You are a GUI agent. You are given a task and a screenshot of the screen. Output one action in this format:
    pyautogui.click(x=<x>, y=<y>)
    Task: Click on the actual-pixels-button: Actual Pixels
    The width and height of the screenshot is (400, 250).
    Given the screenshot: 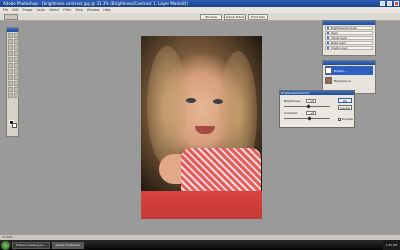 What is the action you would take?
    pyautogui.click(x=235, y=17)
    